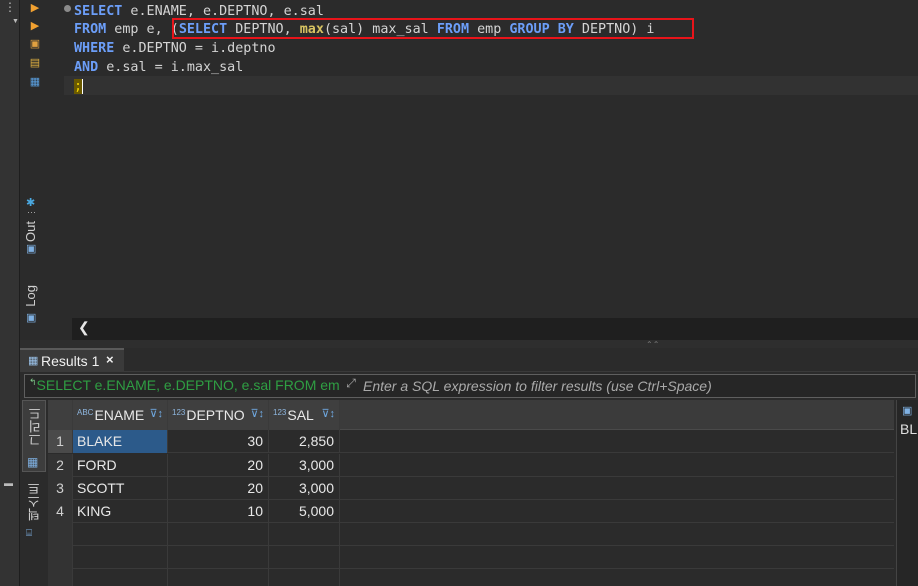  Describe the element at coordinates (907, 493) in the screenshot. I see `right-side-panel: ▣ BL` at that location.